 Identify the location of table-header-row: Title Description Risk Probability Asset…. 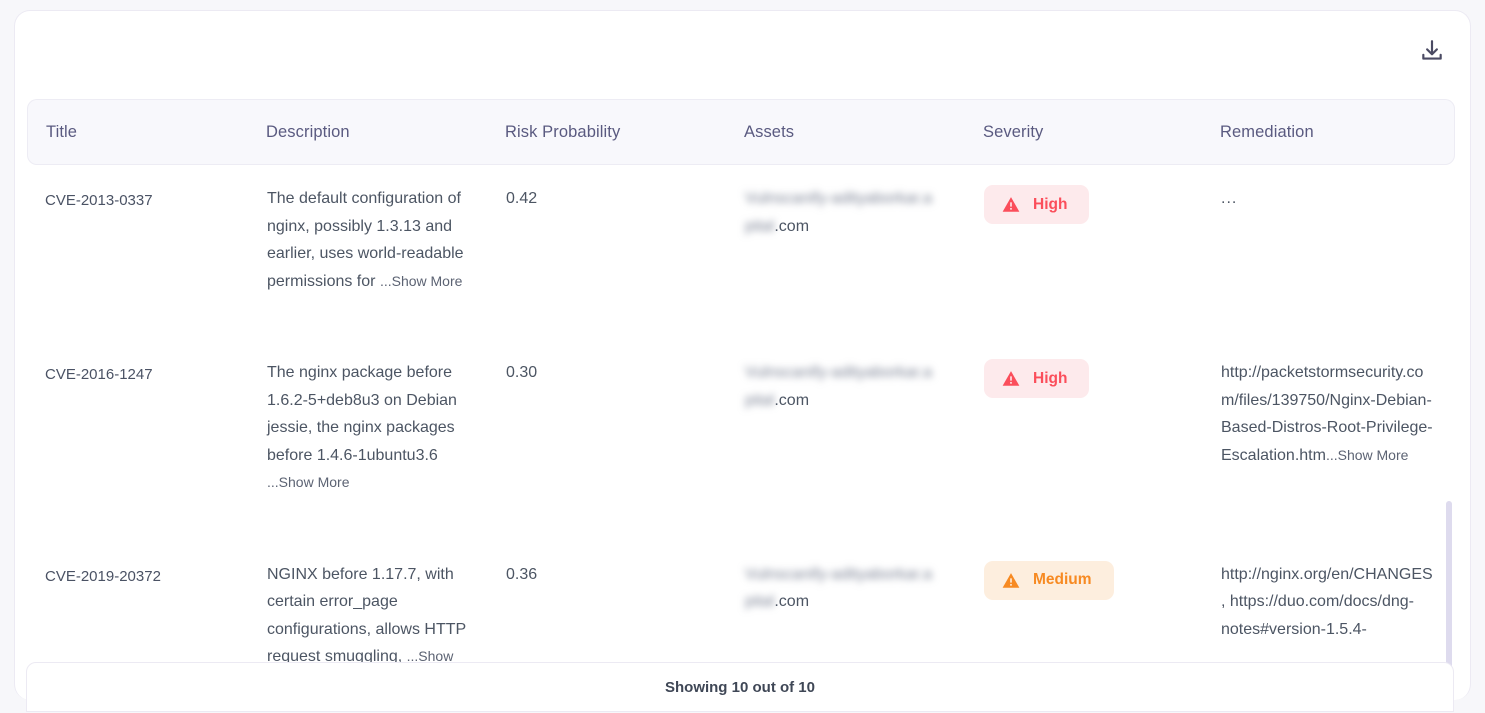
(741, 132).